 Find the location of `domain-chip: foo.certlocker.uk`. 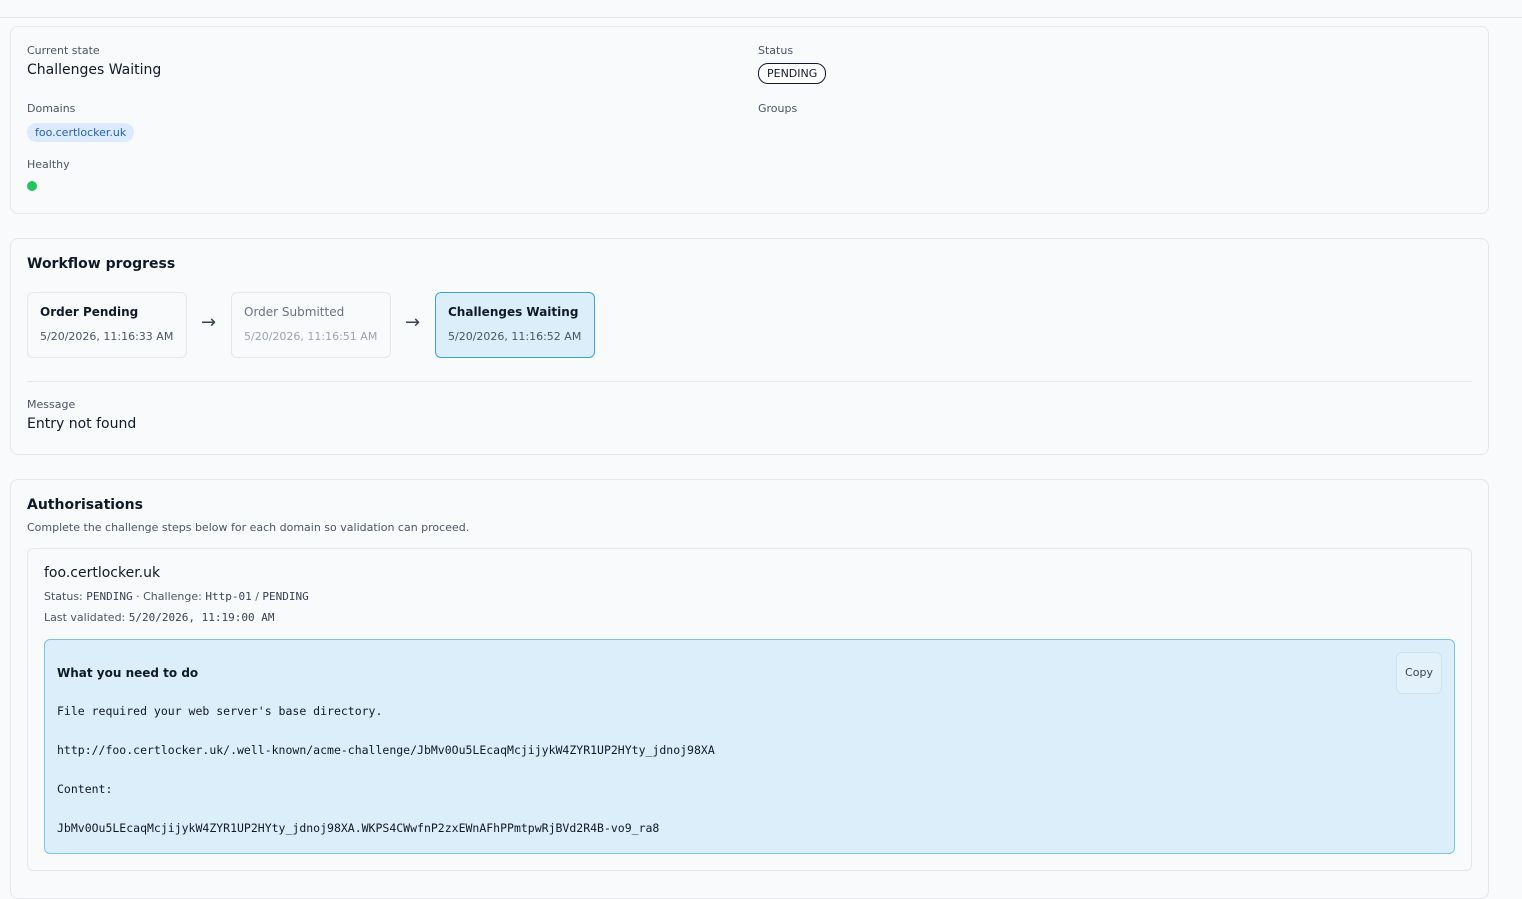

domain-chip: foo.certlocker.uk is located at coordinates (81, 132).